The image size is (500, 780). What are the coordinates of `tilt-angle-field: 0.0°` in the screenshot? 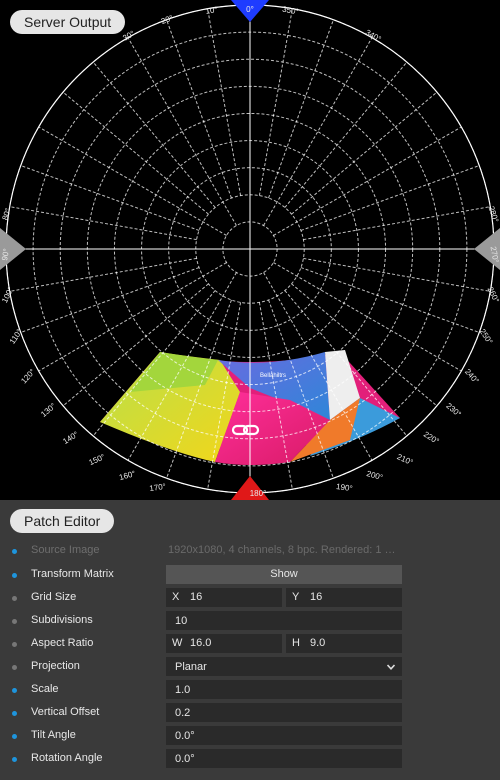 It's located at (284, 735).